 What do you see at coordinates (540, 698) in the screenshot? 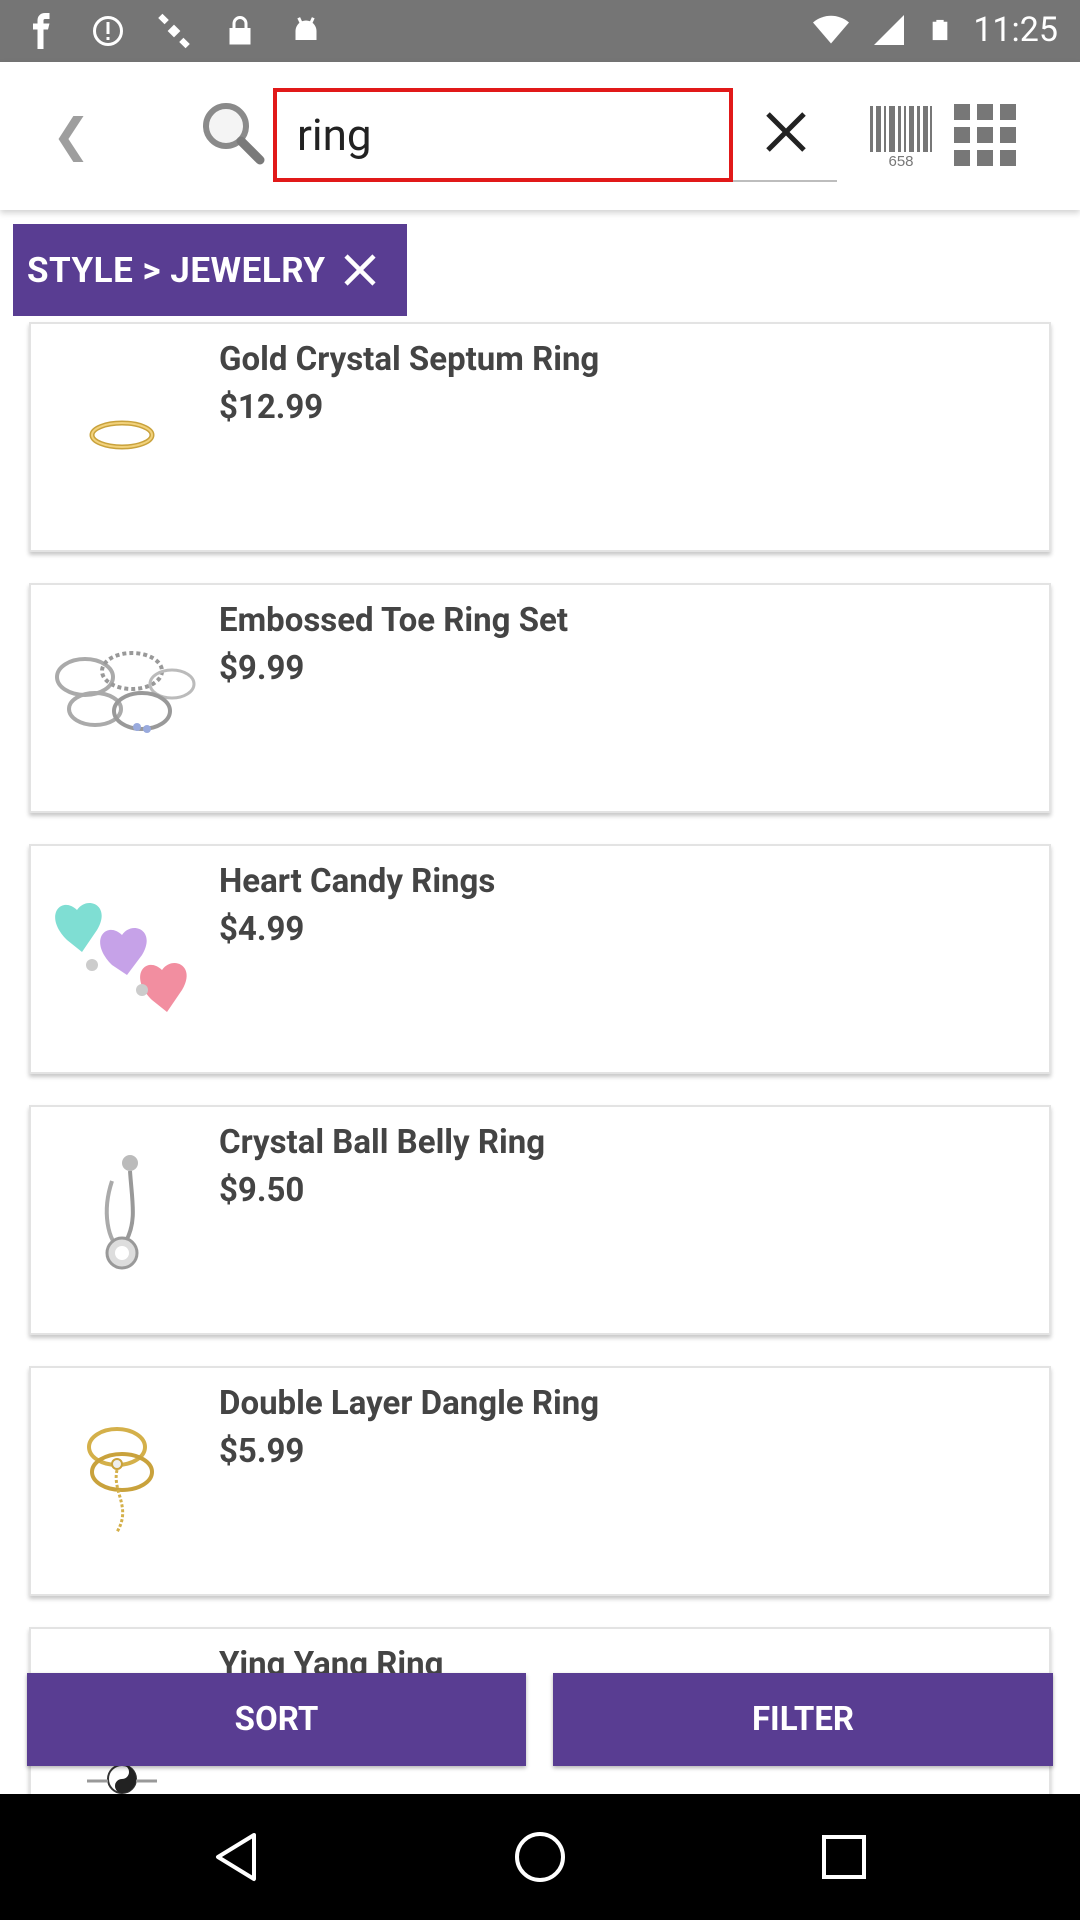
I see `product-card: Embossed Toe Ring Set $9.99` at bounding box center [540, 698].